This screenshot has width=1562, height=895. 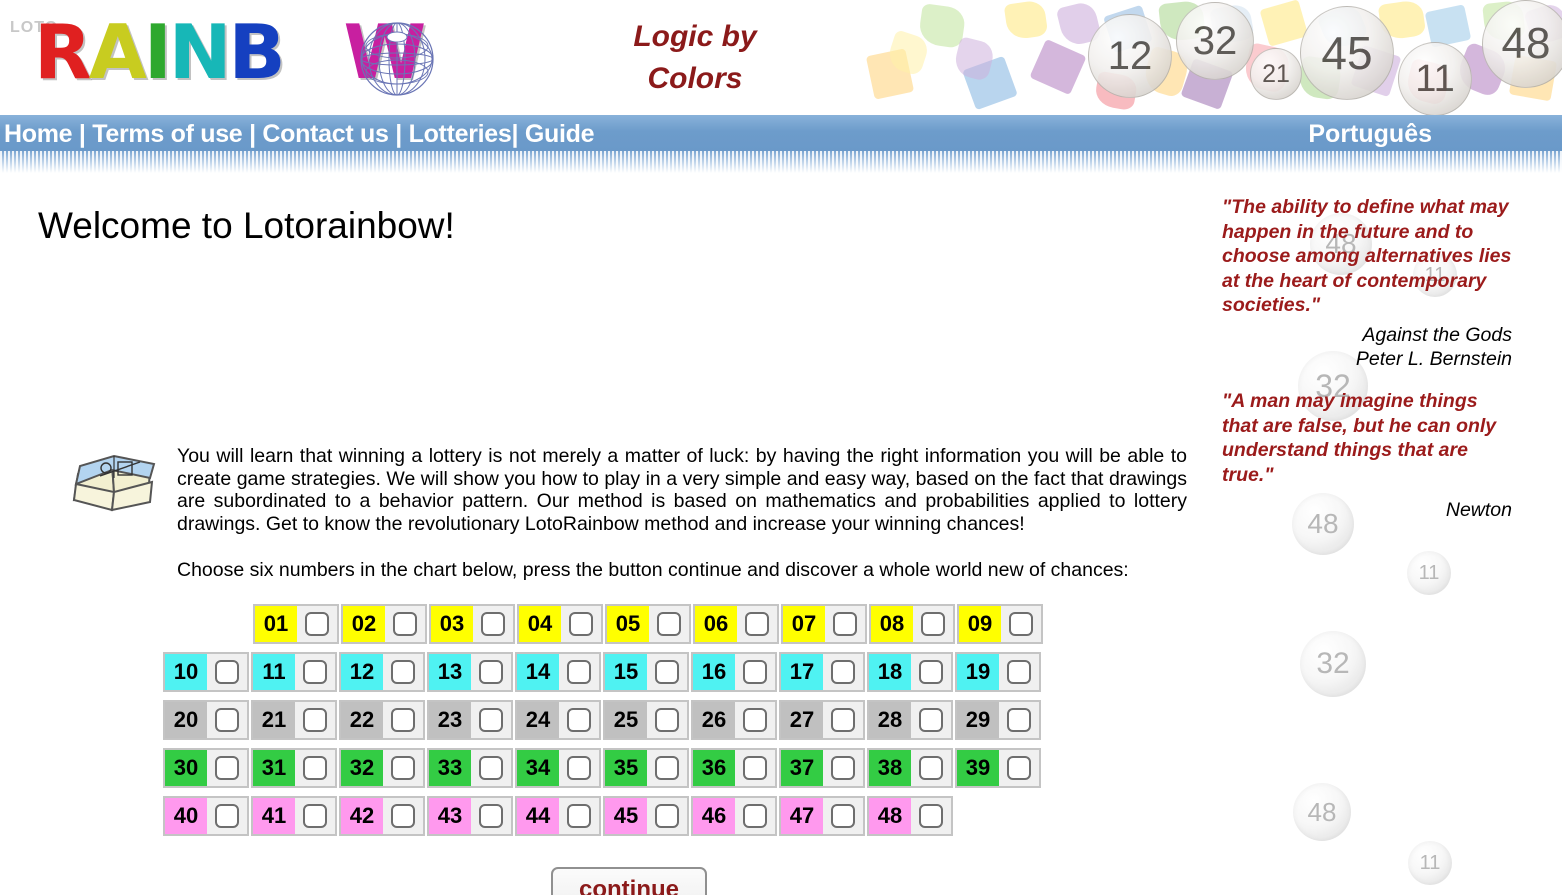 I want to click on number-cell-11: 11, so click(x=294, y=672).